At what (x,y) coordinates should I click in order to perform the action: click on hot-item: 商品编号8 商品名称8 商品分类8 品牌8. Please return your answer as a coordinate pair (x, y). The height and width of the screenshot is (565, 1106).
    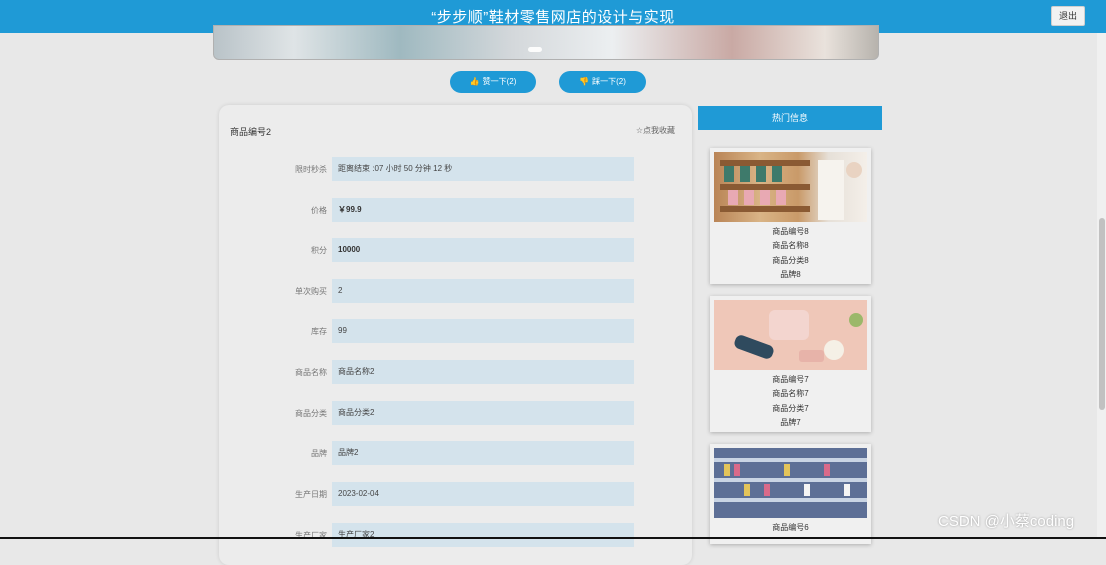
    Looking at the image, I should click on (790, 216).